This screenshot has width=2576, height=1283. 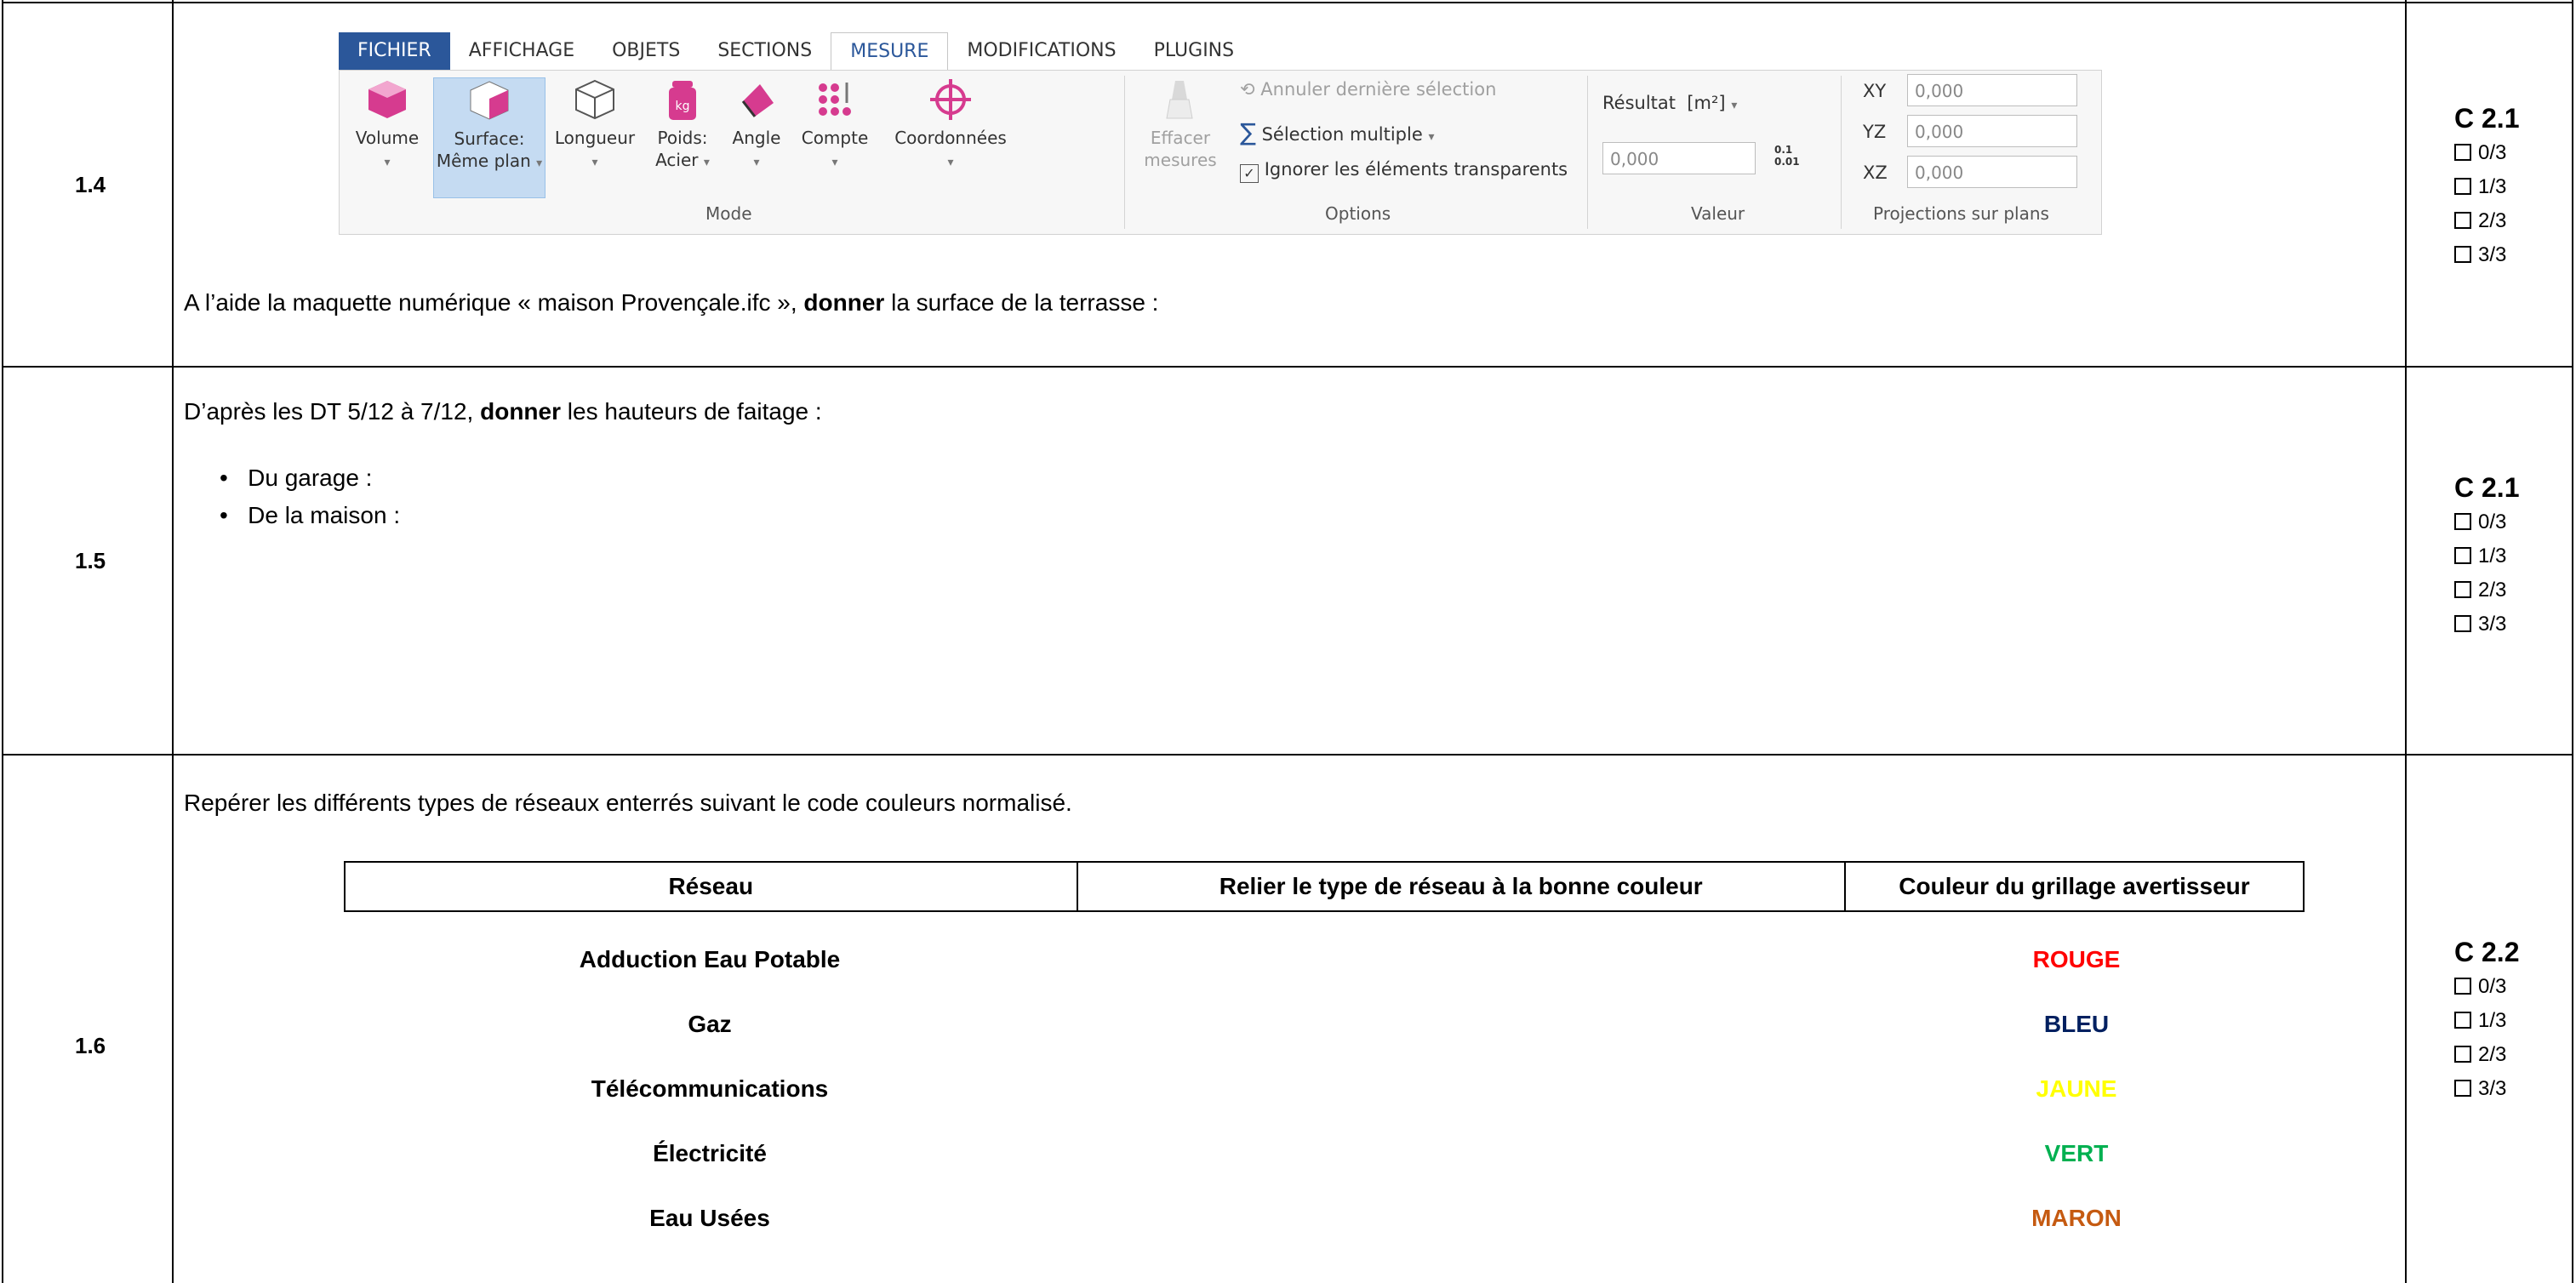 I want to click on tab-sections: SECTIONS, so click(x=765, y=51).